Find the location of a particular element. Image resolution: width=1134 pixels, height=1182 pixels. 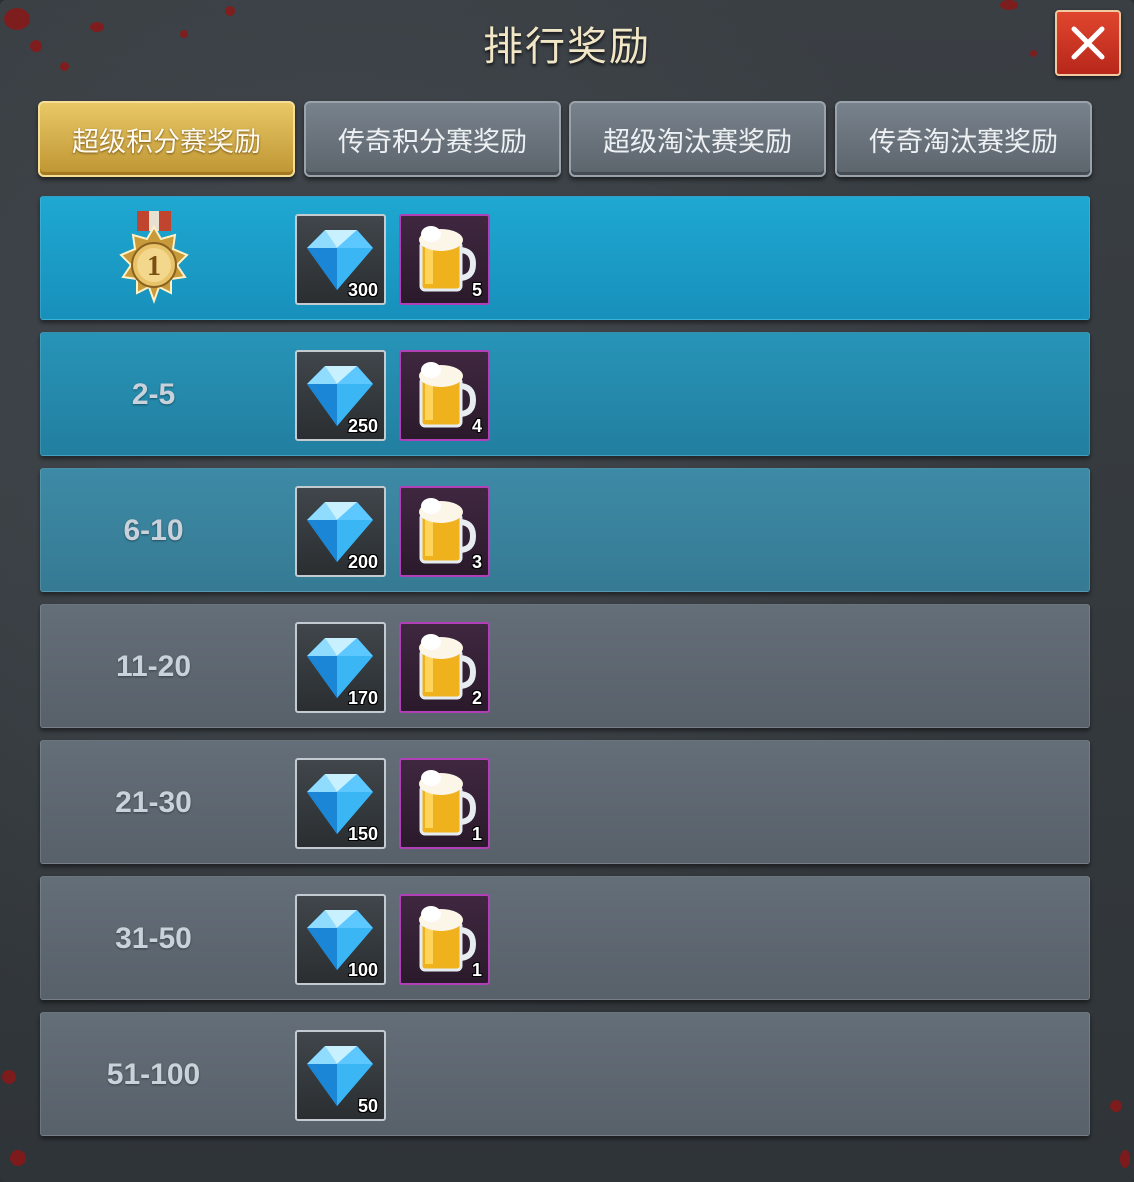

gem-reward-item: 250 is located at coordinates (340, 395).